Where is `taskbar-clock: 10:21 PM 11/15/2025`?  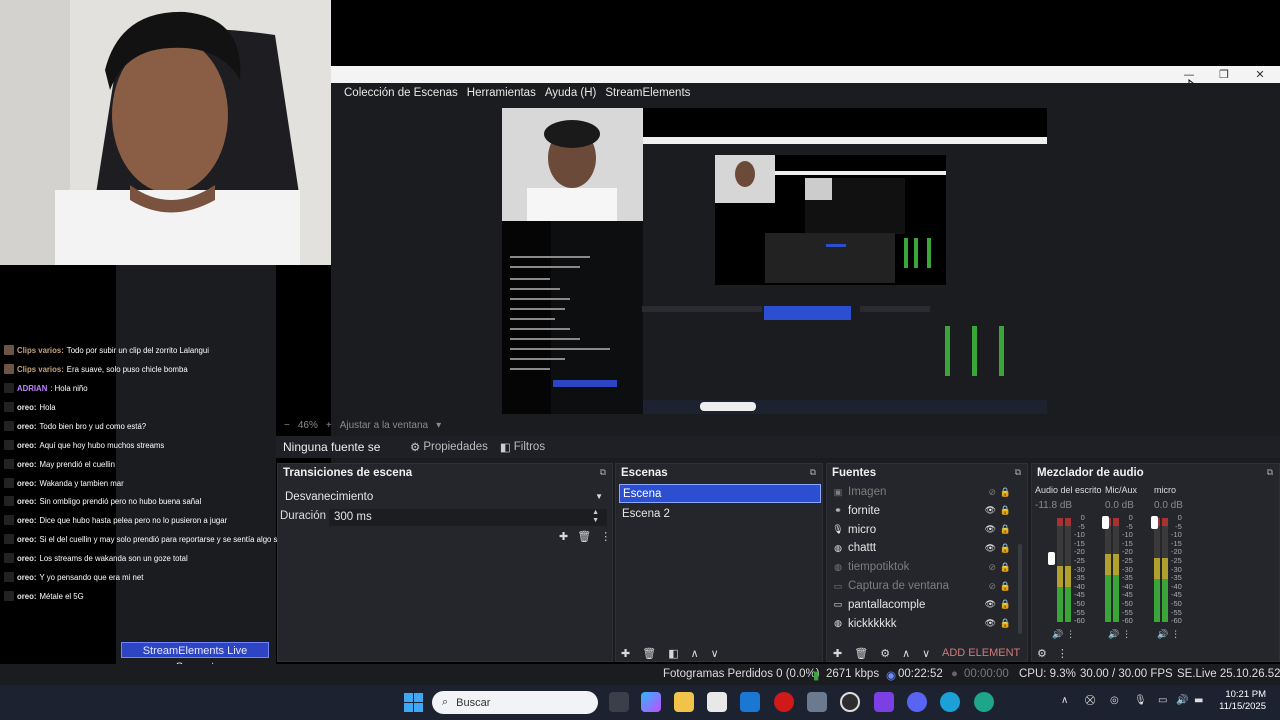 taskbar-clock: 10:21 PM 11/15/2025 is located at coordinates (1242, 701).